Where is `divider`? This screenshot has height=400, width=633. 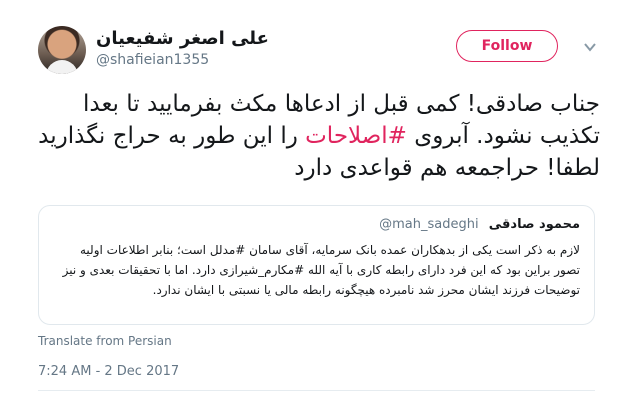 divider is located at coordinates (316, 390).